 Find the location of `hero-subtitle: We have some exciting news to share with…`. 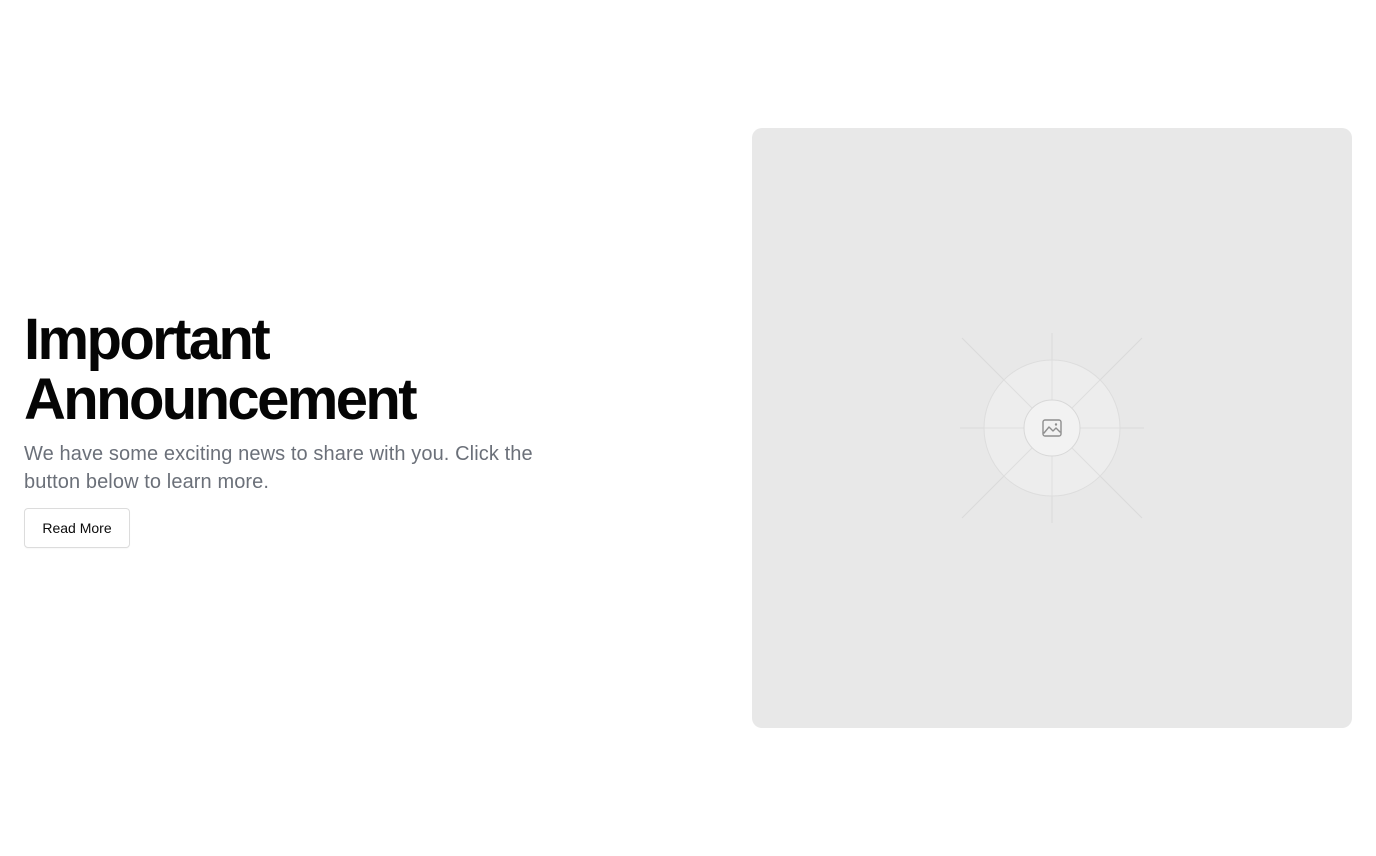

hero-subtitle: We have some exciting news to share with… is located at coordinates (278, 468).